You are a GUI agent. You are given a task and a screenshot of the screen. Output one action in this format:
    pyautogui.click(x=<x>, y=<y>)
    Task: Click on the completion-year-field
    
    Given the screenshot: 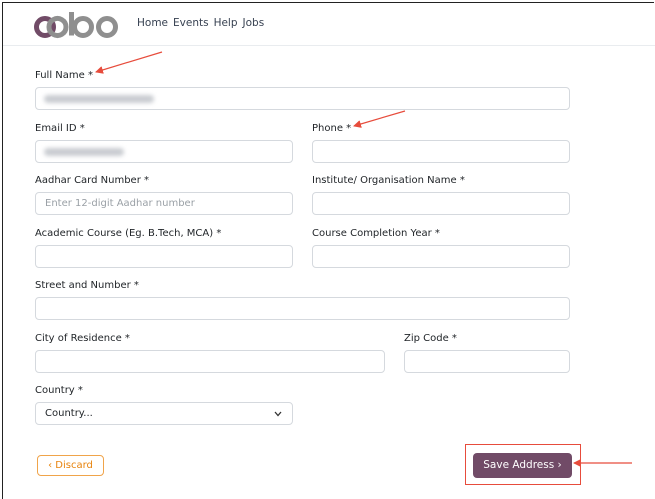 What is the action you would take?
    pyautogui.click(x=441, y=256)
    